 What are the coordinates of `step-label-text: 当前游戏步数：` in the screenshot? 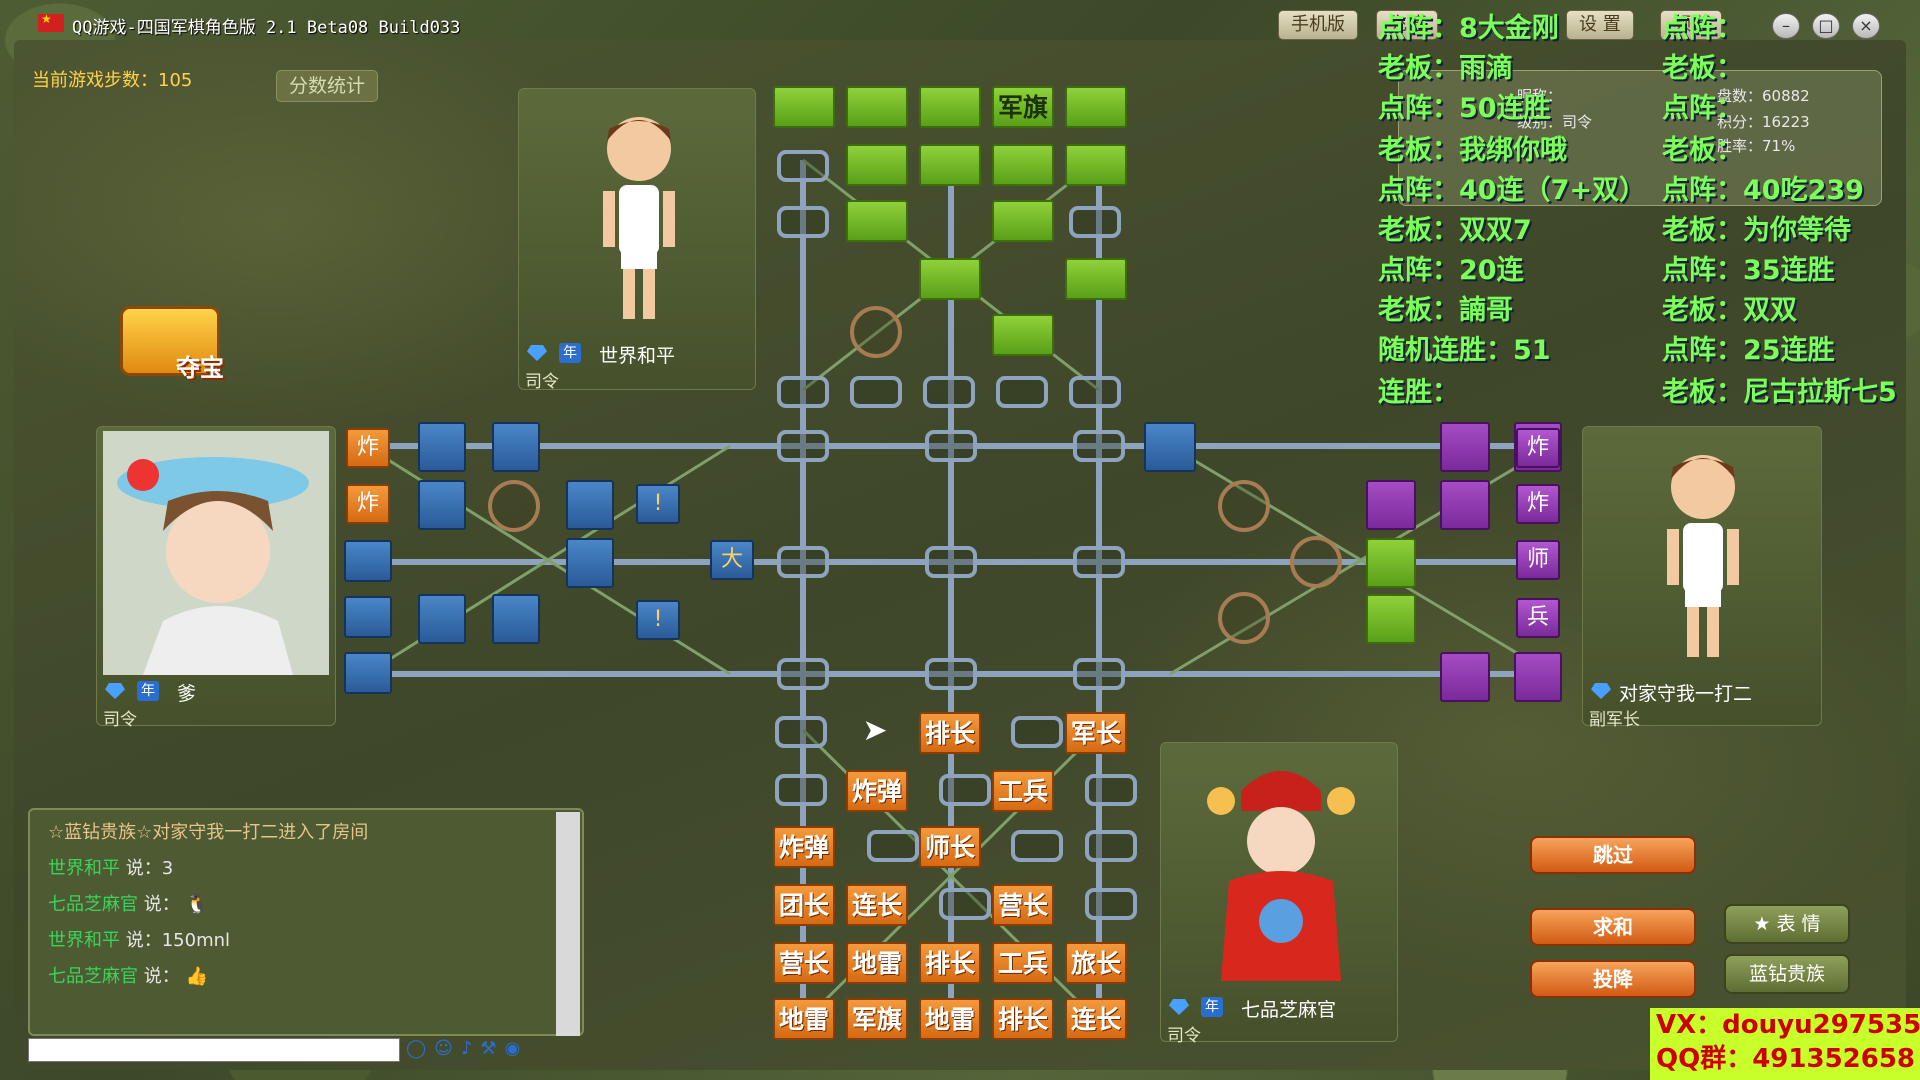 It's located at (95, 80).